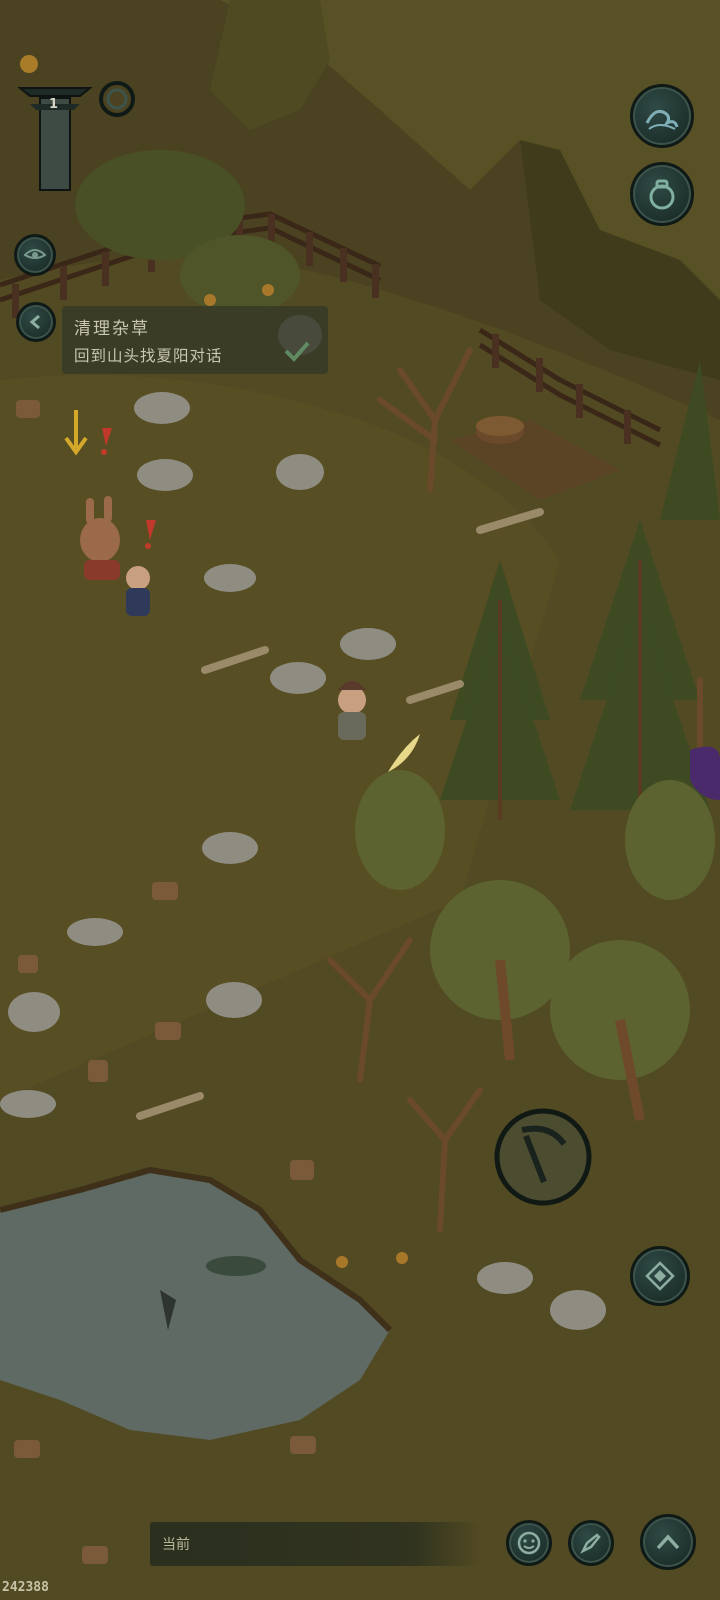 The width and height of the screenshot is (720, 1600). What do you see at coordinates (54, 104) in the screenshot?
I see `level-number: 1` at bounding box center [54, 104].